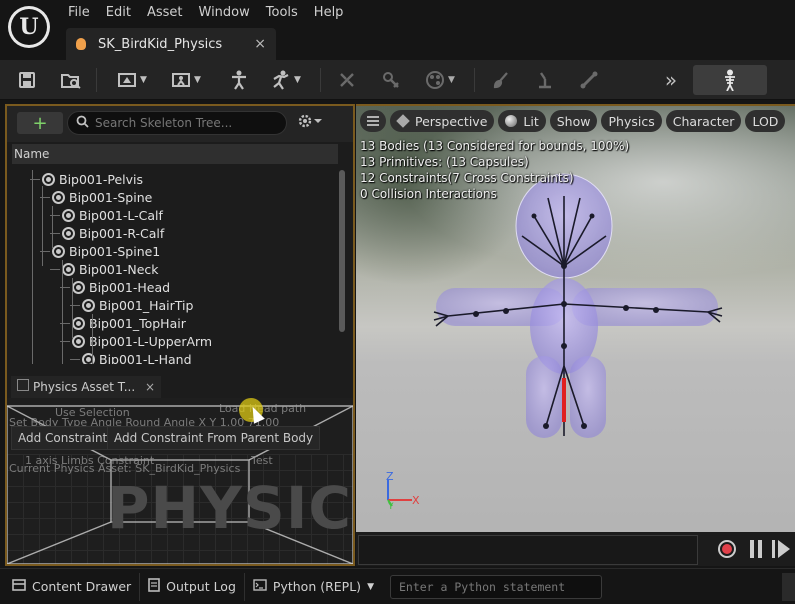  What do you see at coordinates (528, 550) in the screenshot?
I see `viewport-timeline-field` at bounding box center [528, 550].